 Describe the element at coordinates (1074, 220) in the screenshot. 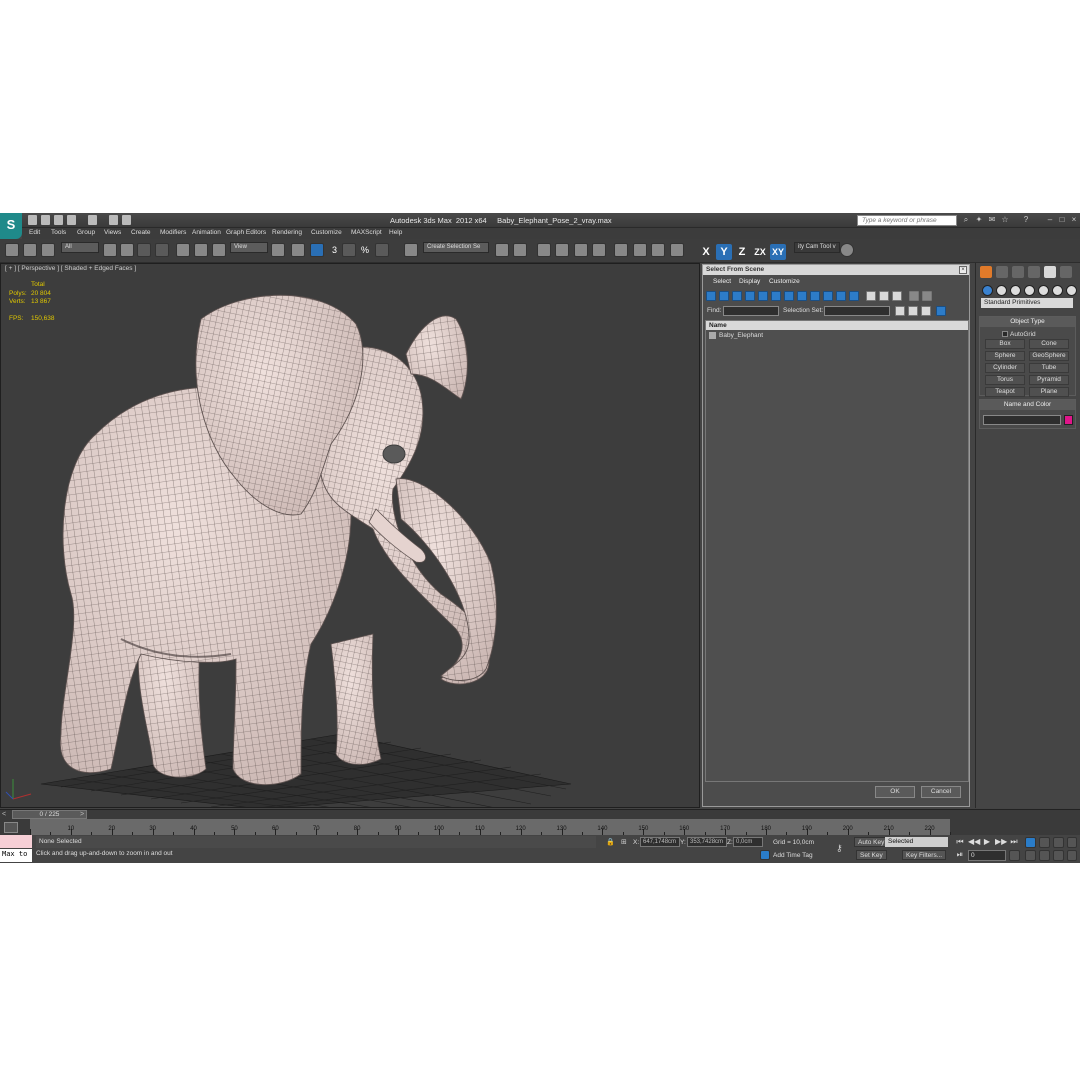

I see `close-icon: ×` at that location.